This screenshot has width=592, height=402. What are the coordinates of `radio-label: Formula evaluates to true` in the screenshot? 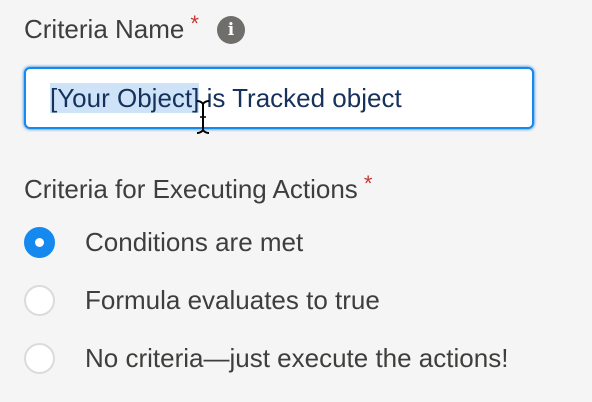 It's located at (232, 300).